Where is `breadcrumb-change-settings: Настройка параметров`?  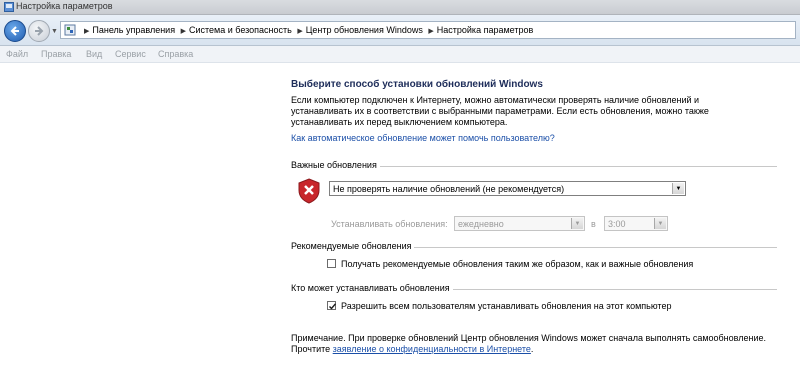
breadcrumb-change-settings: Настройка параметров is located at coordinates (485, 30).